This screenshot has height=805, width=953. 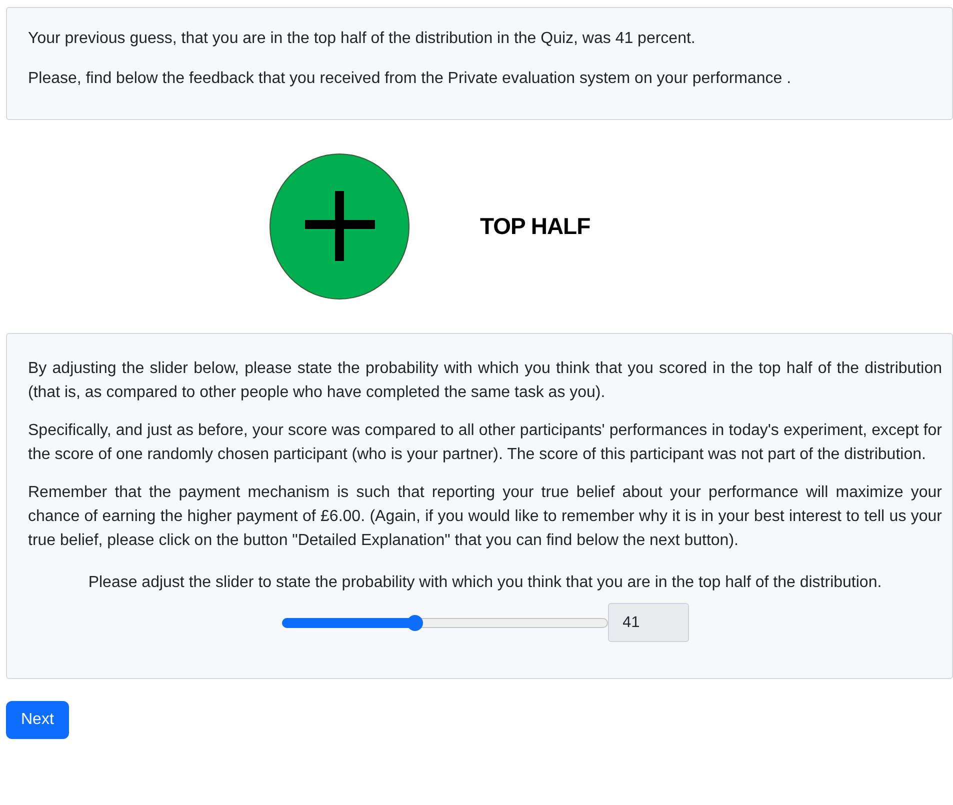 I want to click on paragraph: Specifically, and just as before, your score was compared to all other participants' performances in today's experiment, except for the score of one randomly chosen participant (who is your partner). The score of this participant was not part of the distribution., so click(x=485, y=443).